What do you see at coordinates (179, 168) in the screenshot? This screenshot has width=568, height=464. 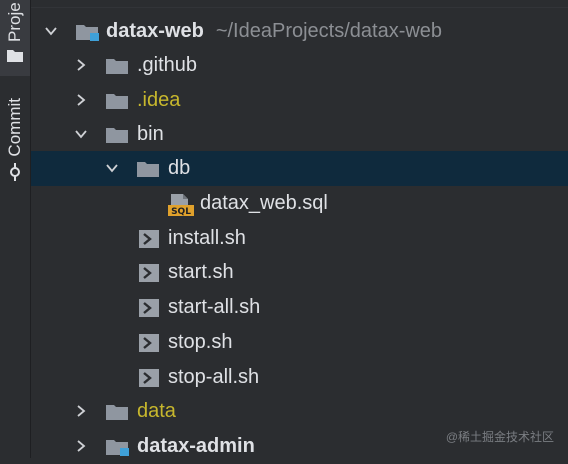 I see `tree-item-label: db` at bounding box center [179, 168].